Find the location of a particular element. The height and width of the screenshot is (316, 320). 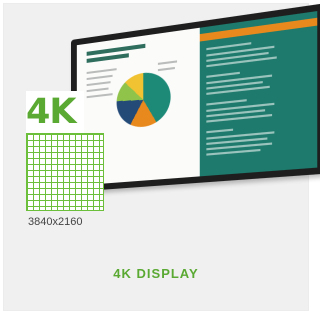

4k-badge-label: 4K is located at coordinates (55, 112).